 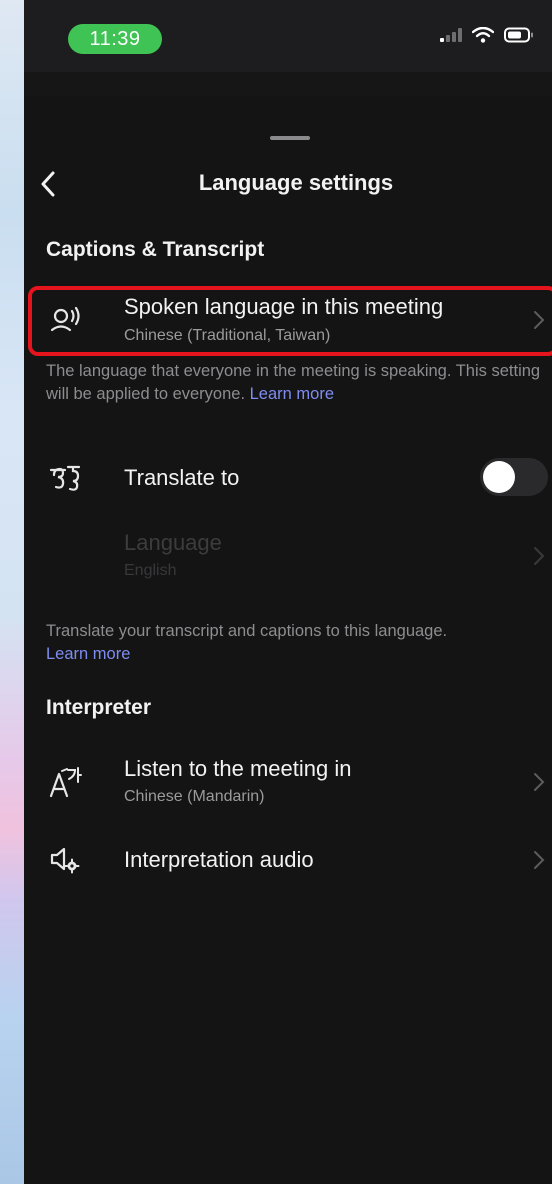 What do you see at coordinates (219, 859) in the screenshot?
I see `interpretation-audio-title: Interpretation audio` at bounding box center [219, 859].